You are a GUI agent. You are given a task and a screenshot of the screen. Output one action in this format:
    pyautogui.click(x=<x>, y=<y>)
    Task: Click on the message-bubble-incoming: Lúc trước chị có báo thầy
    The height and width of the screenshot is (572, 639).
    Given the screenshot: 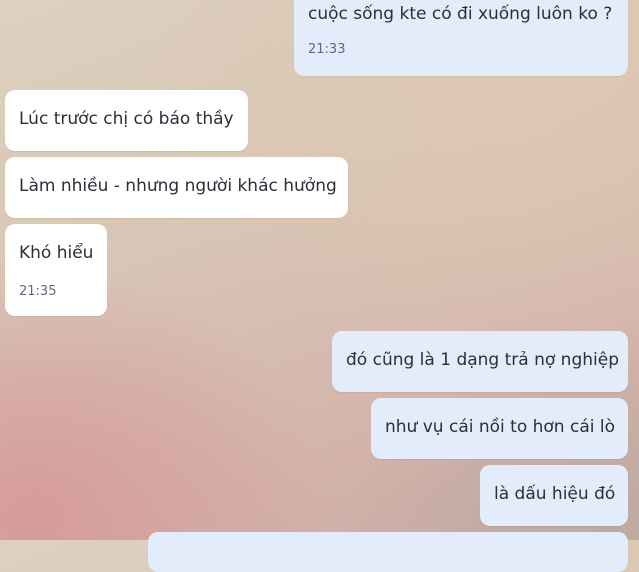 What is the action you would take?
    pyautogui.click(x=126, y=120)
    